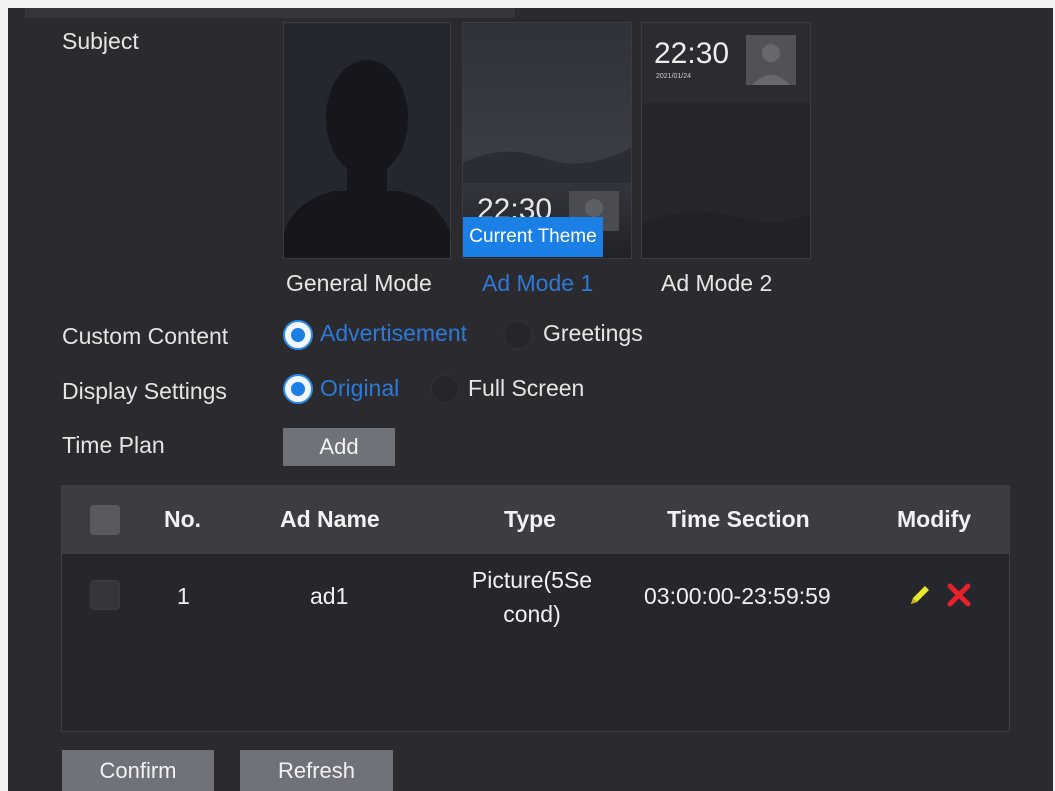 The width and height of the screenshot is (1055, 791). Describe the element at coordinates (674, 76) in the screenshot. I see `theme-preview-date: 2021/01/24` at that location.